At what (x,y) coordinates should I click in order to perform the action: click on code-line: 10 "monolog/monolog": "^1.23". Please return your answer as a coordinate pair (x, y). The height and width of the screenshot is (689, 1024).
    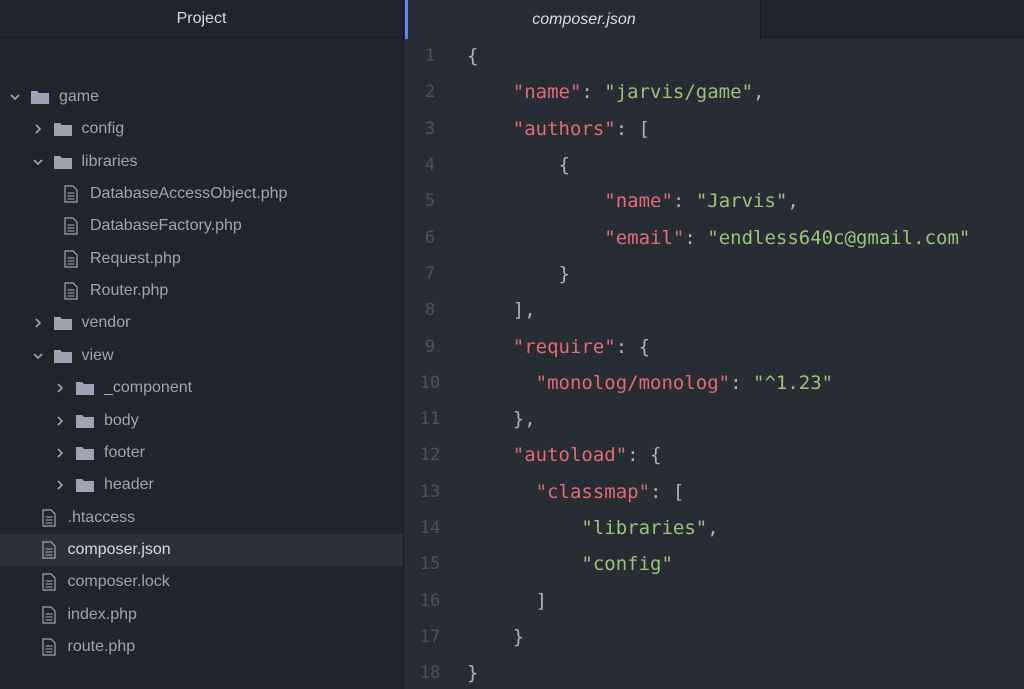
    Looking at the image, I should click on (714, 383).